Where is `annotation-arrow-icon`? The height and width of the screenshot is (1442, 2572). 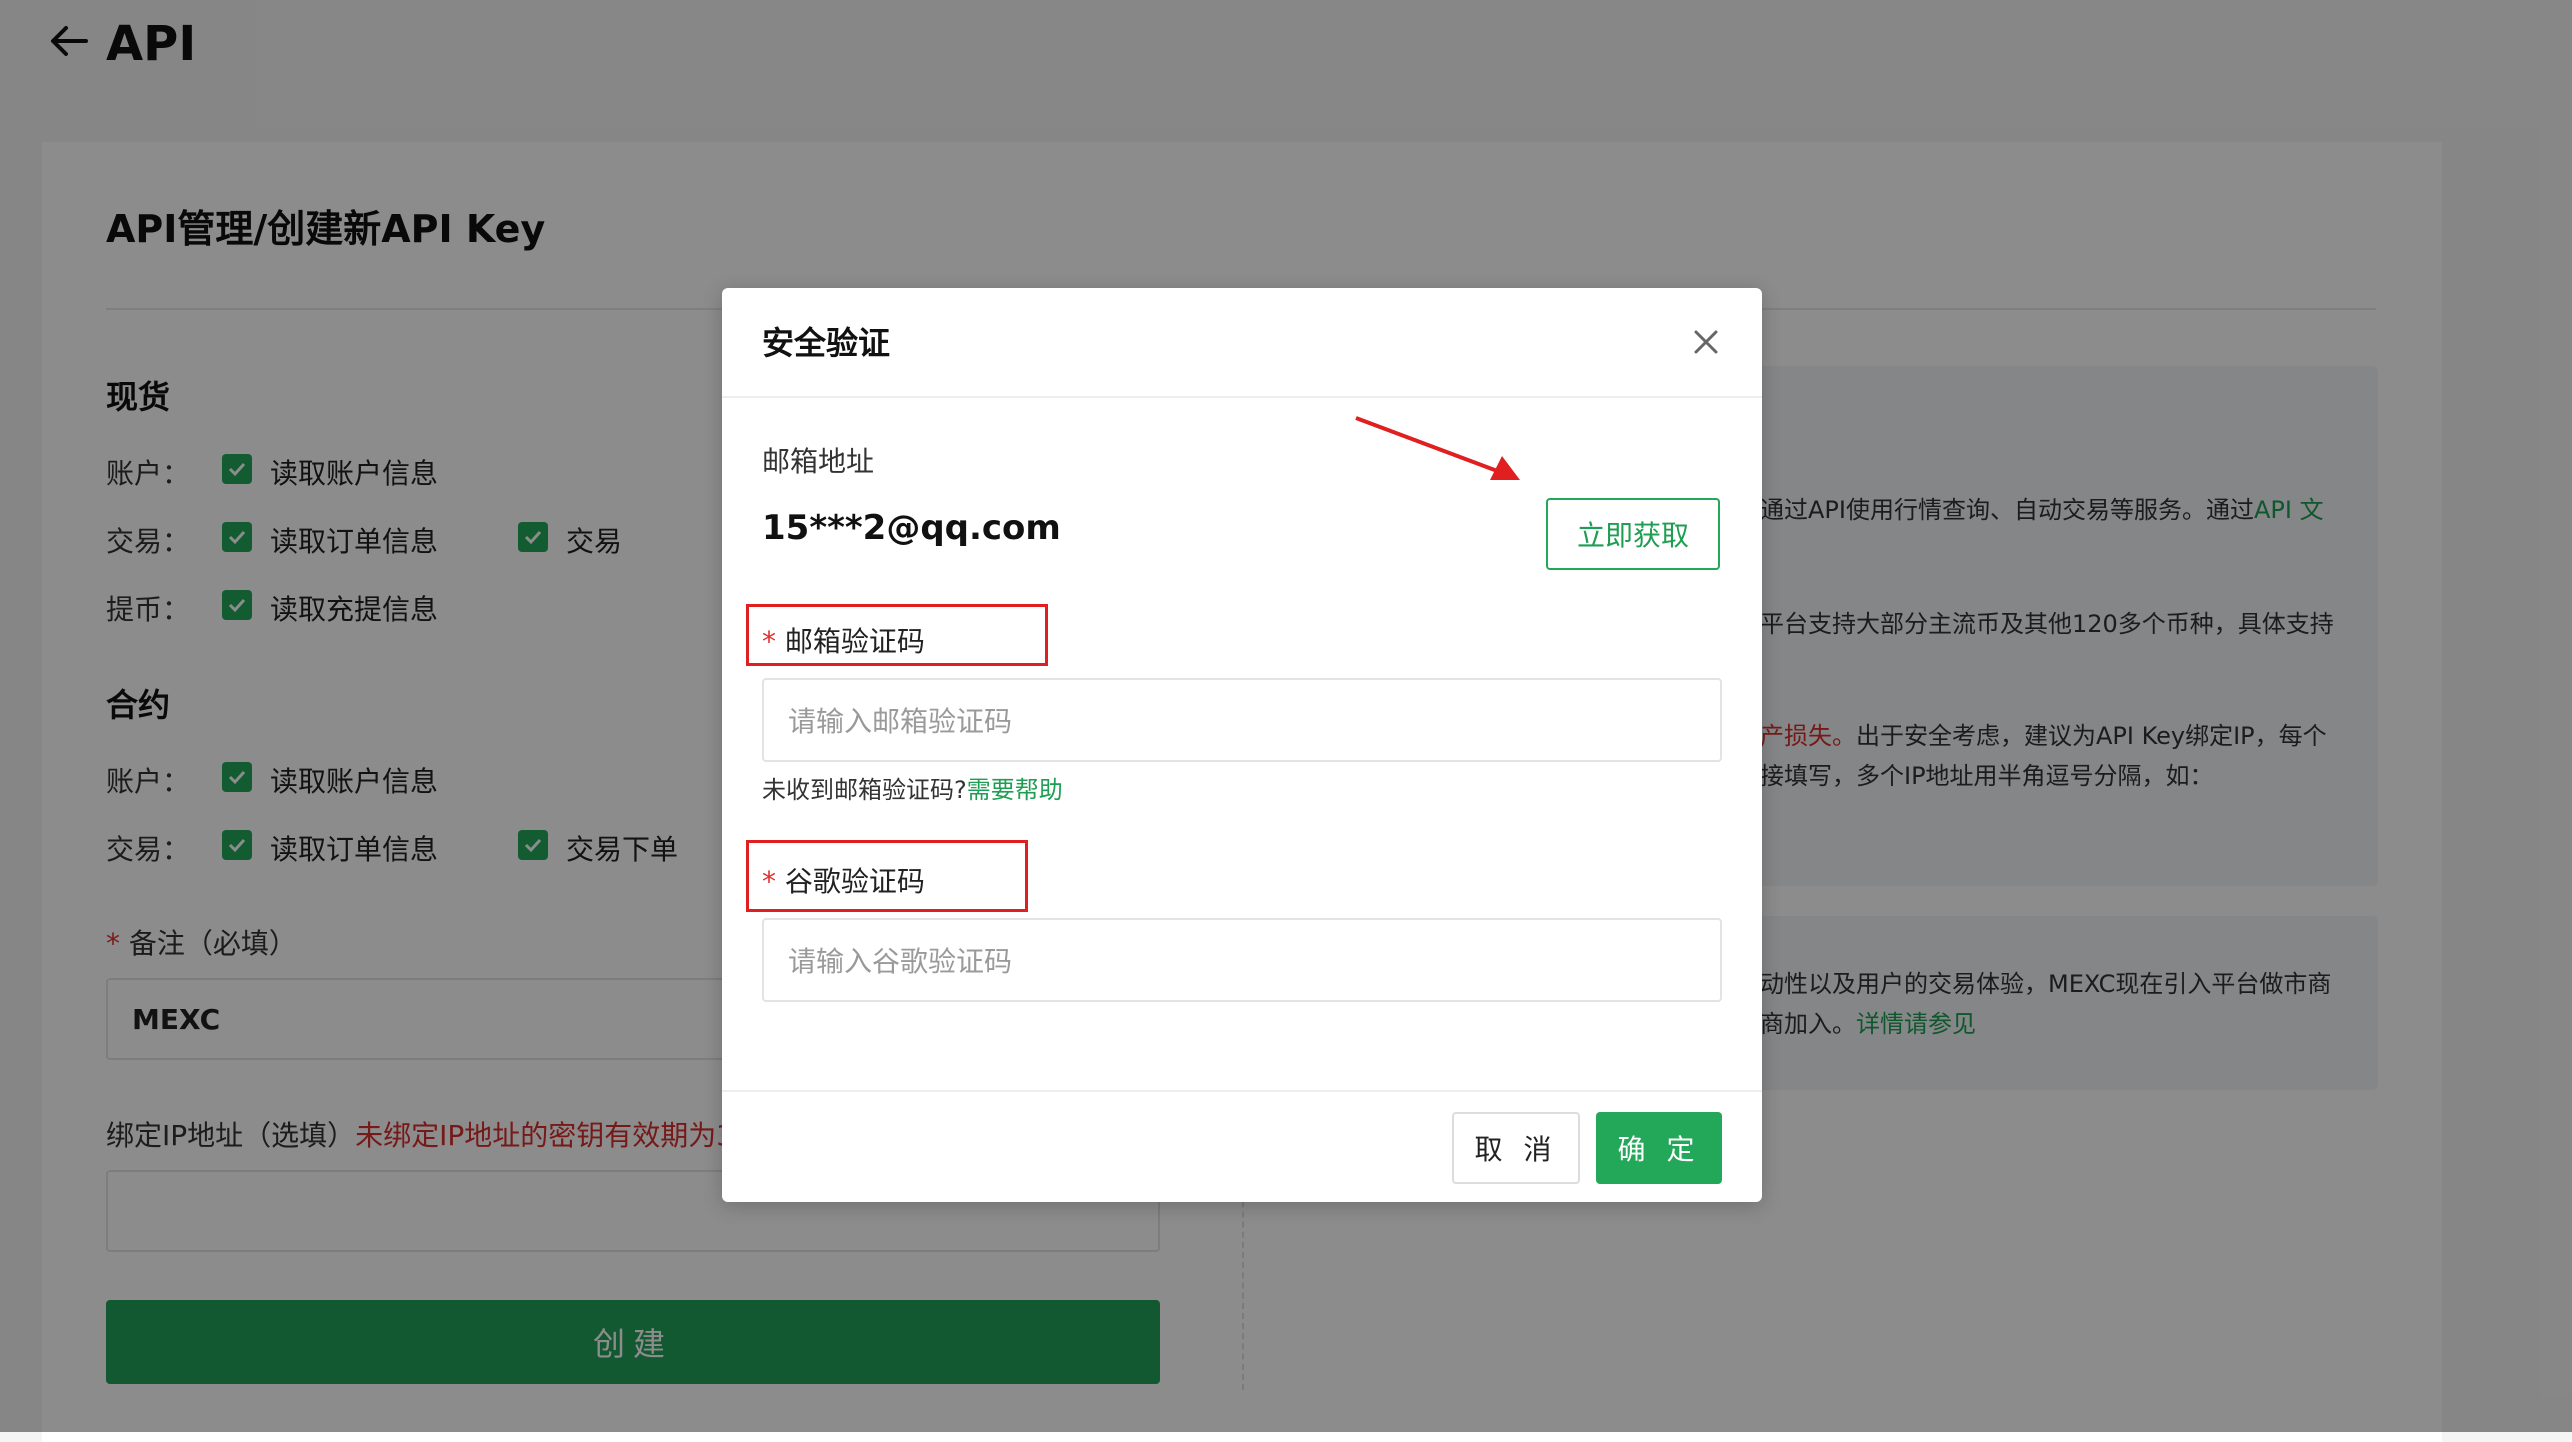 annotation-arrow-icon is located at coordinates (1437, 448).